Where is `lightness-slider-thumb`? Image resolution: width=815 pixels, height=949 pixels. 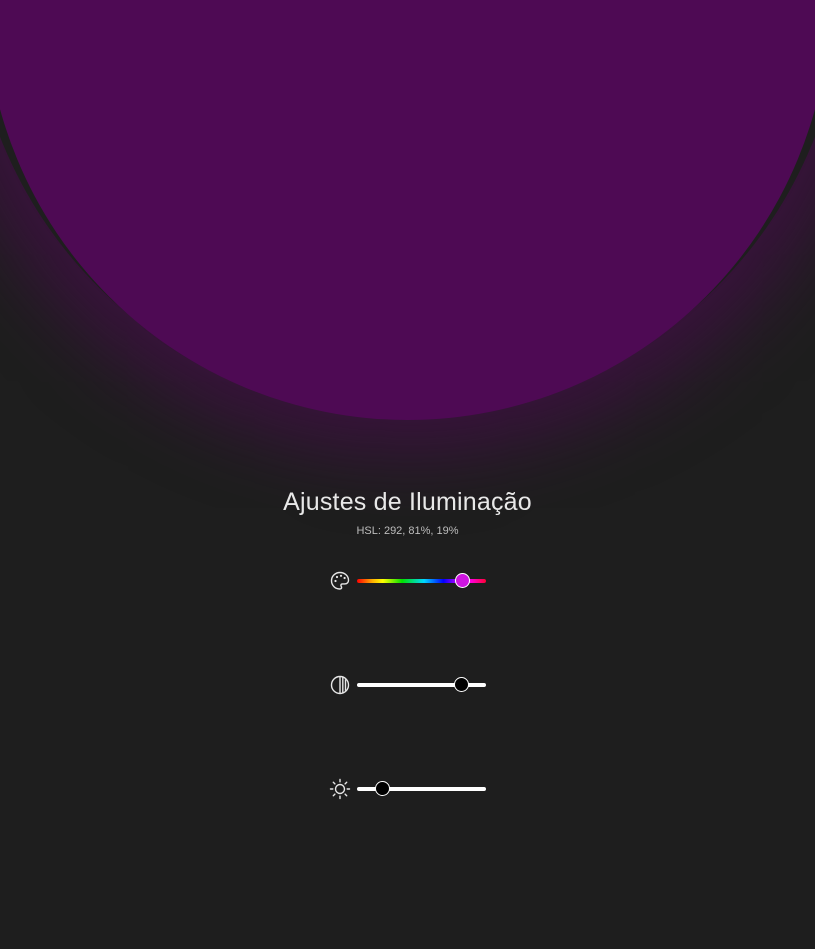 lightness-slider-thumb is located at coordinates (382, 788).